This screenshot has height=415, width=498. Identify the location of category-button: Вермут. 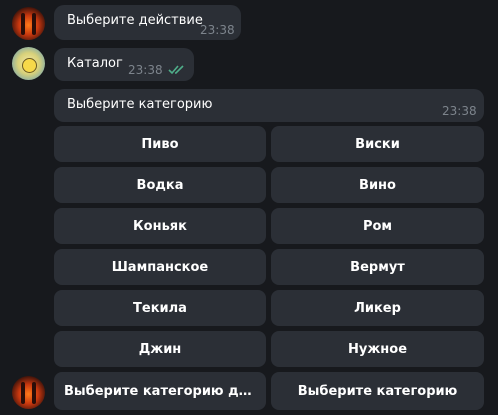
(377, 267).